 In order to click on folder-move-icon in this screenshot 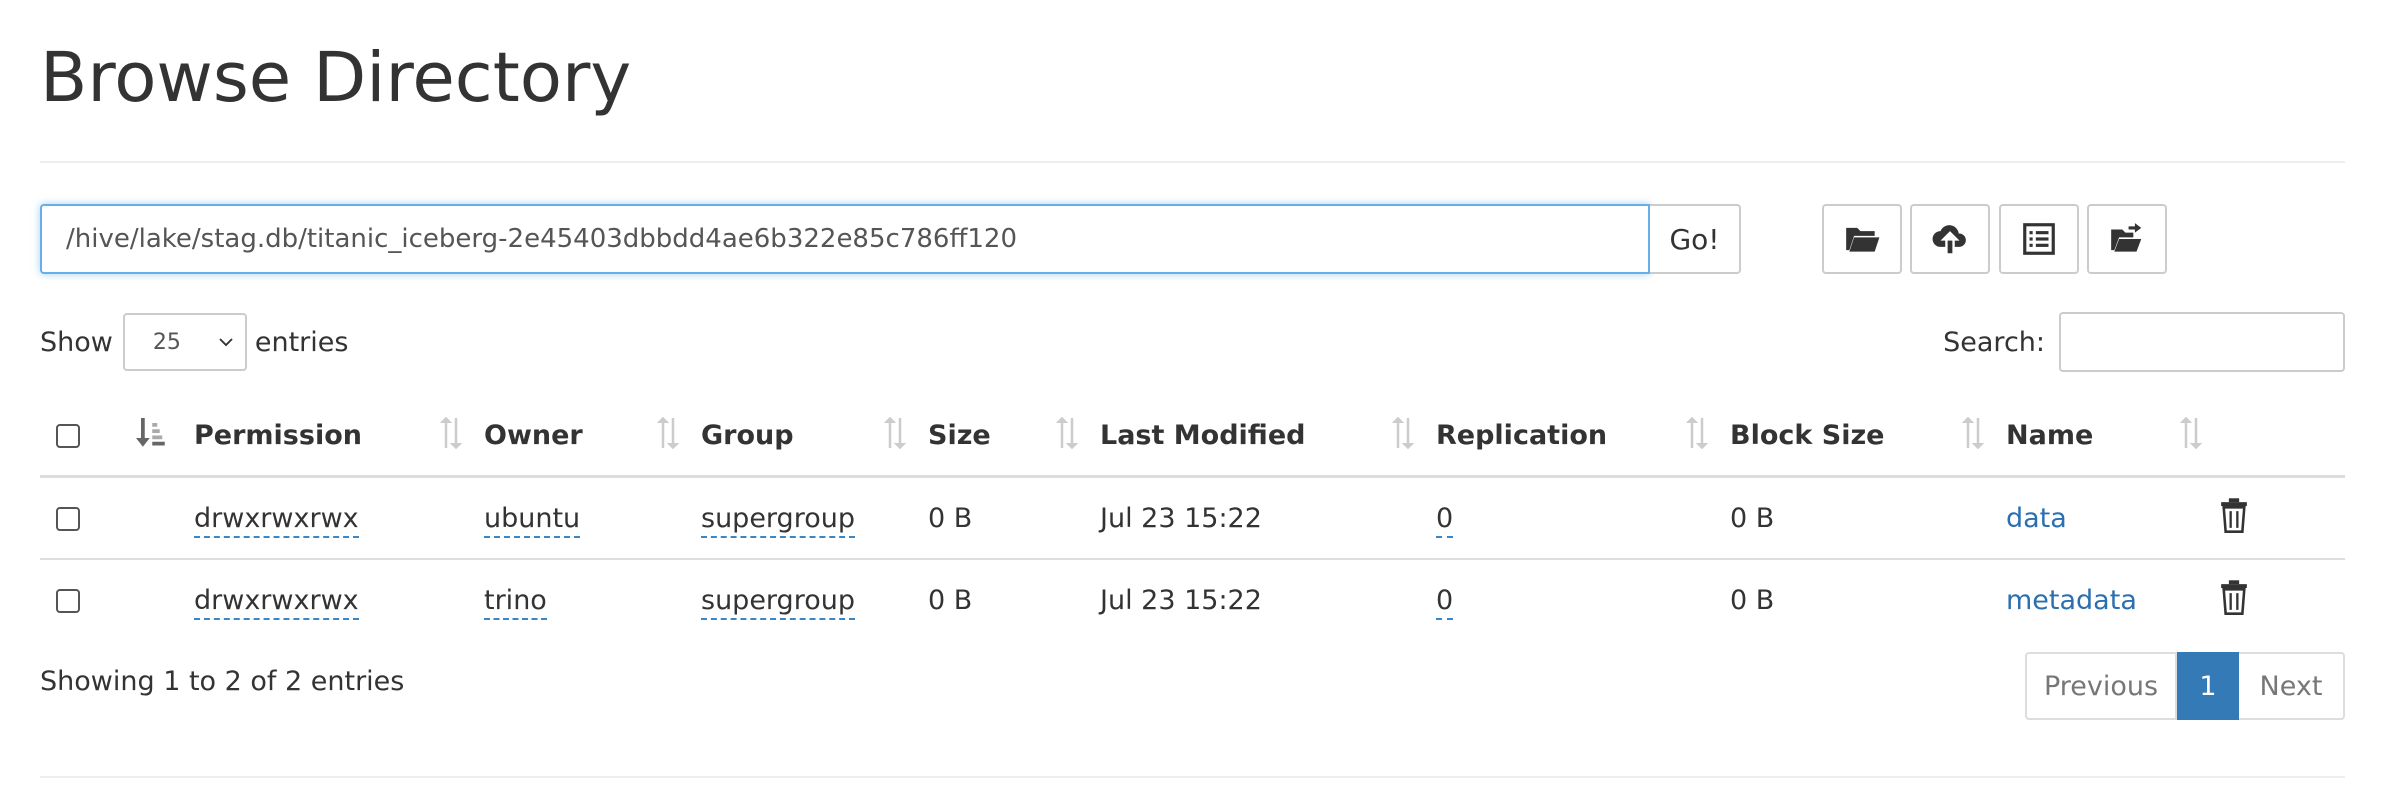, I will do `click(2126, 237)`.